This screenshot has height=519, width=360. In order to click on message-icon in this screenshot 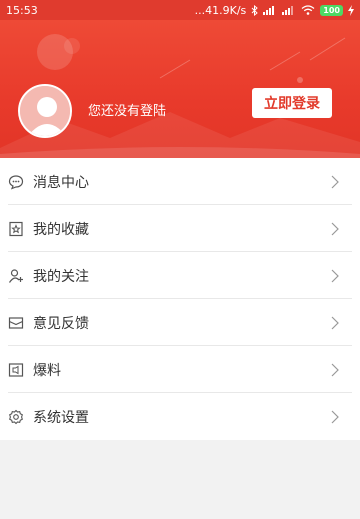, I will do `click(16, 182)`.